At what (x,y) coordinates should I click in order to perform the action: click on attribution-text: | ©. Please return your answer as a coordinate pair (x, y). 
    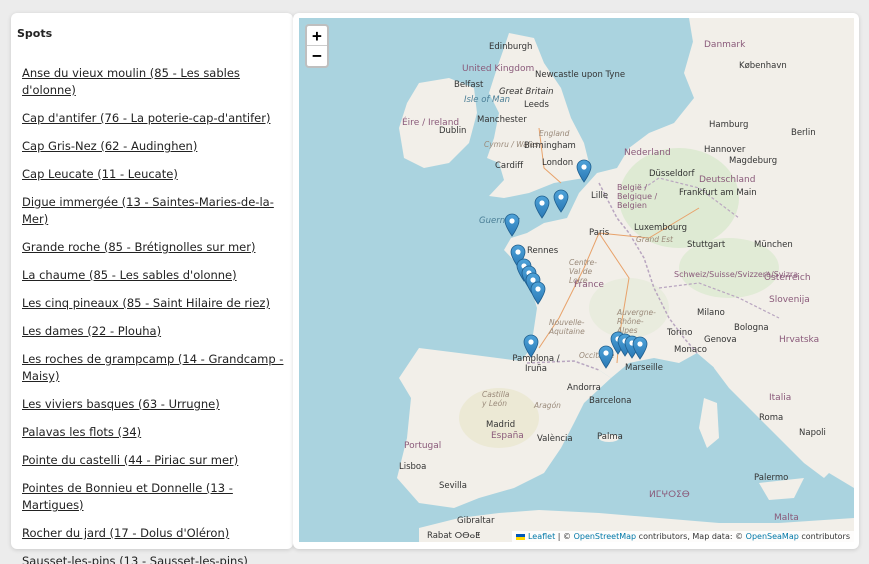
    Looking at the image, I should click on (564, 536).